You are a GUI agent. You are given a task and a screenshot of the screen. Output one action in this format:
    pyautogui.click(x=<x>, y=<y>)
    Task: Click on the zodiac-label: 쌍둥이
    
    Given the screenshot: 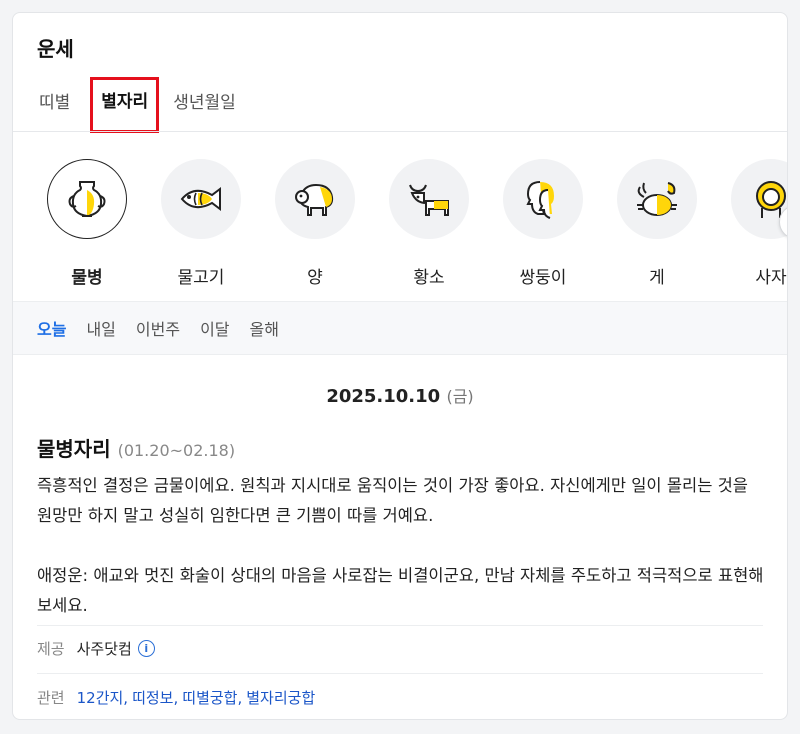 What is the action you would take?
    pyautogui.click(x=543, y=278)
    